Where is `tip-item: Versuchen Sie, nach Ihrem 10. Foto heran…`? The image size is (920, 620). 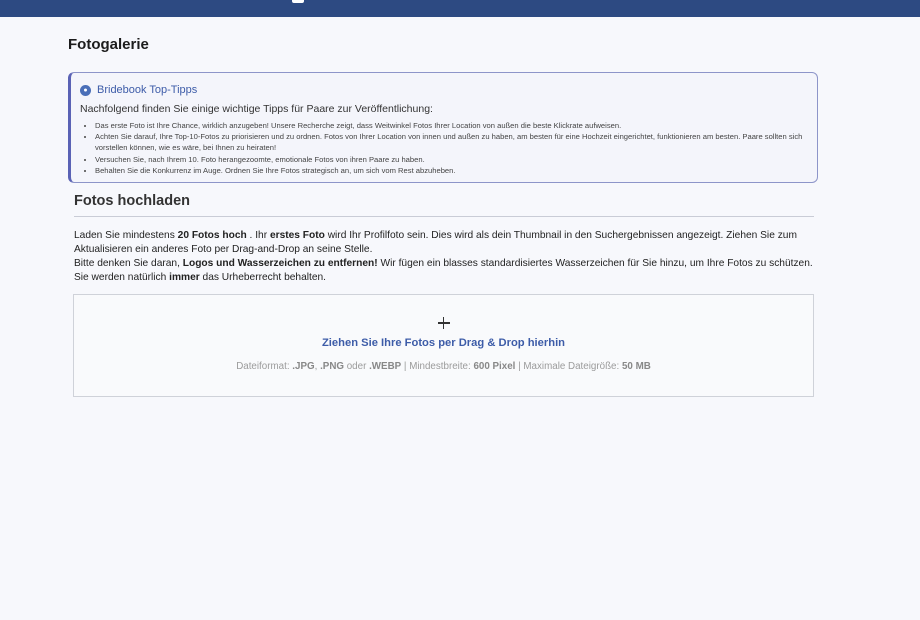
tip-item: Versuchen Sie, nach Ihrem 10. Foto heran… is located at coordinates (451, 159).